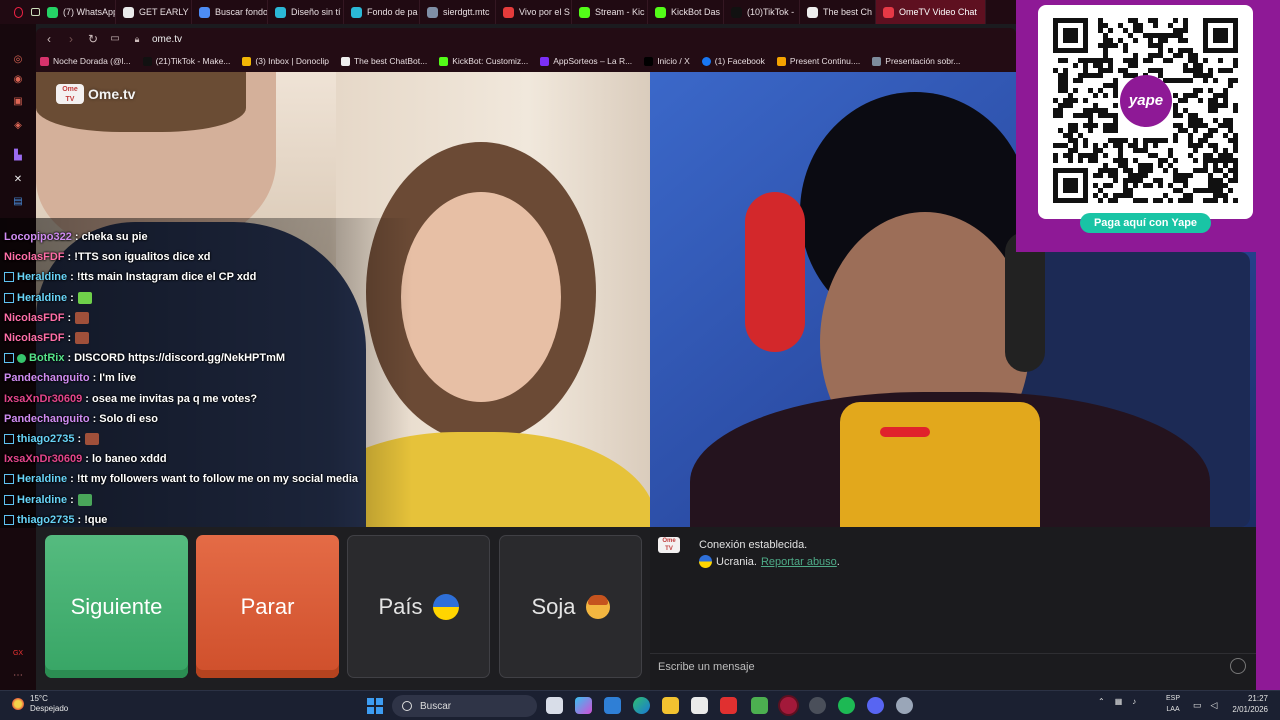  What do you see at coordinates (670, 705) in the screenshot?
I see `file-explorer-icon` at bounding box center [670, 705].